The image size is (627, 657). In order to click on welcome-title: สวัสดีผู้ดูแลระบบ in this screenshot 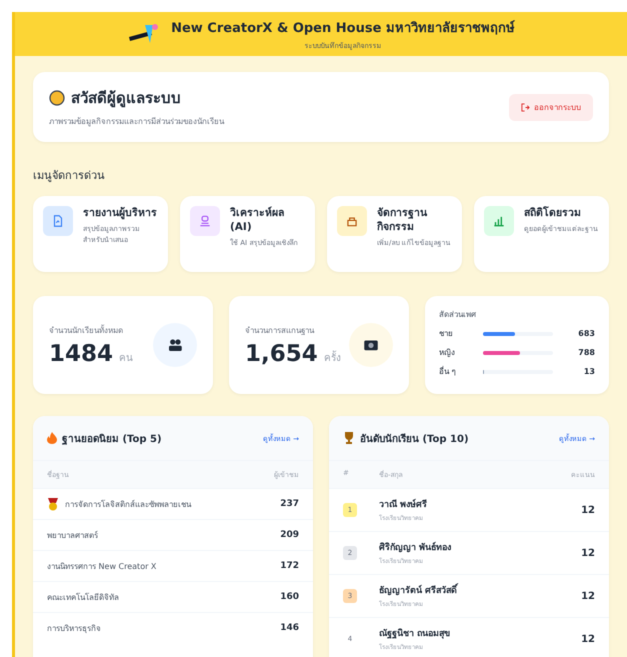, I will do `click(126, 99)`.